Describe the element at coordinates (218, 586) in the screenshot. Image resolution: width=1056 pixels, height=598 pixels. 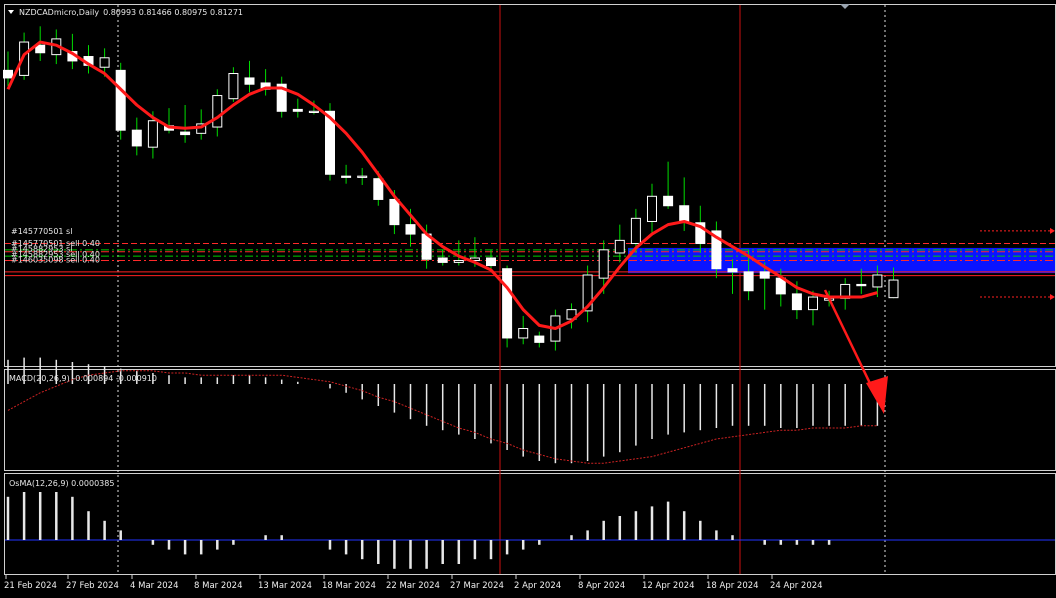
I see `date-label-3: 8 Mar 2024` at that location.